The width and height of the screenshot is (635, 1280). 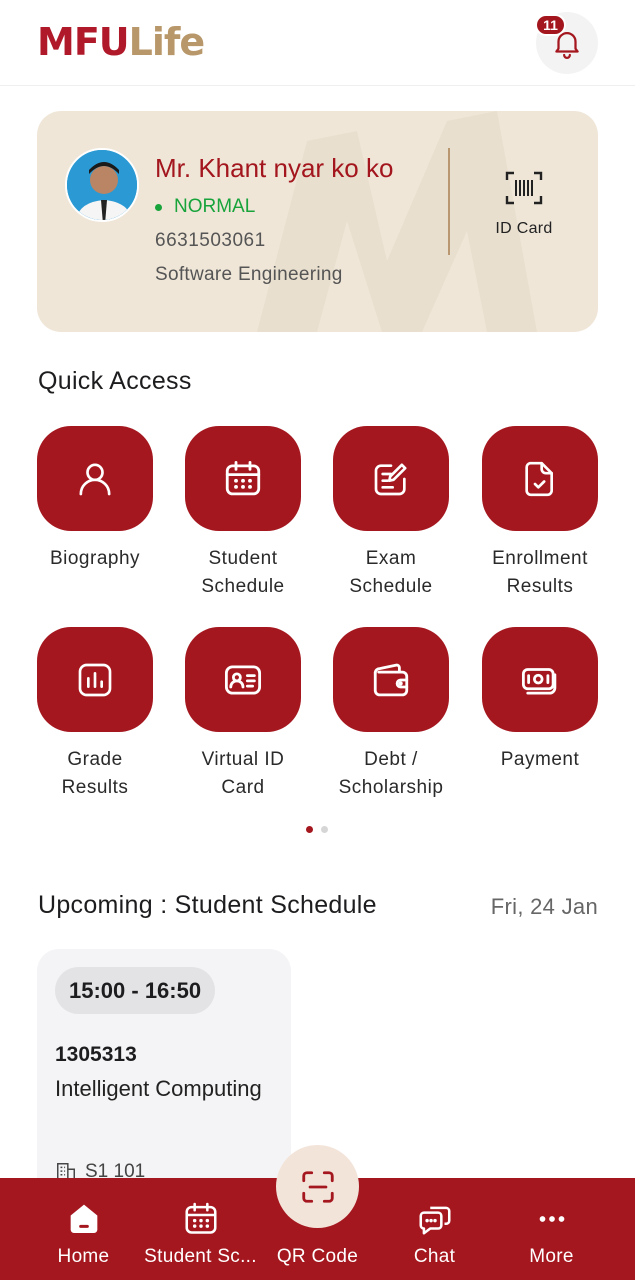 What do you see at coordinates (540, 572) in the screenshot?
I see `enrollment-results-label: Enrollment Results` at bounding box center [540, 572].